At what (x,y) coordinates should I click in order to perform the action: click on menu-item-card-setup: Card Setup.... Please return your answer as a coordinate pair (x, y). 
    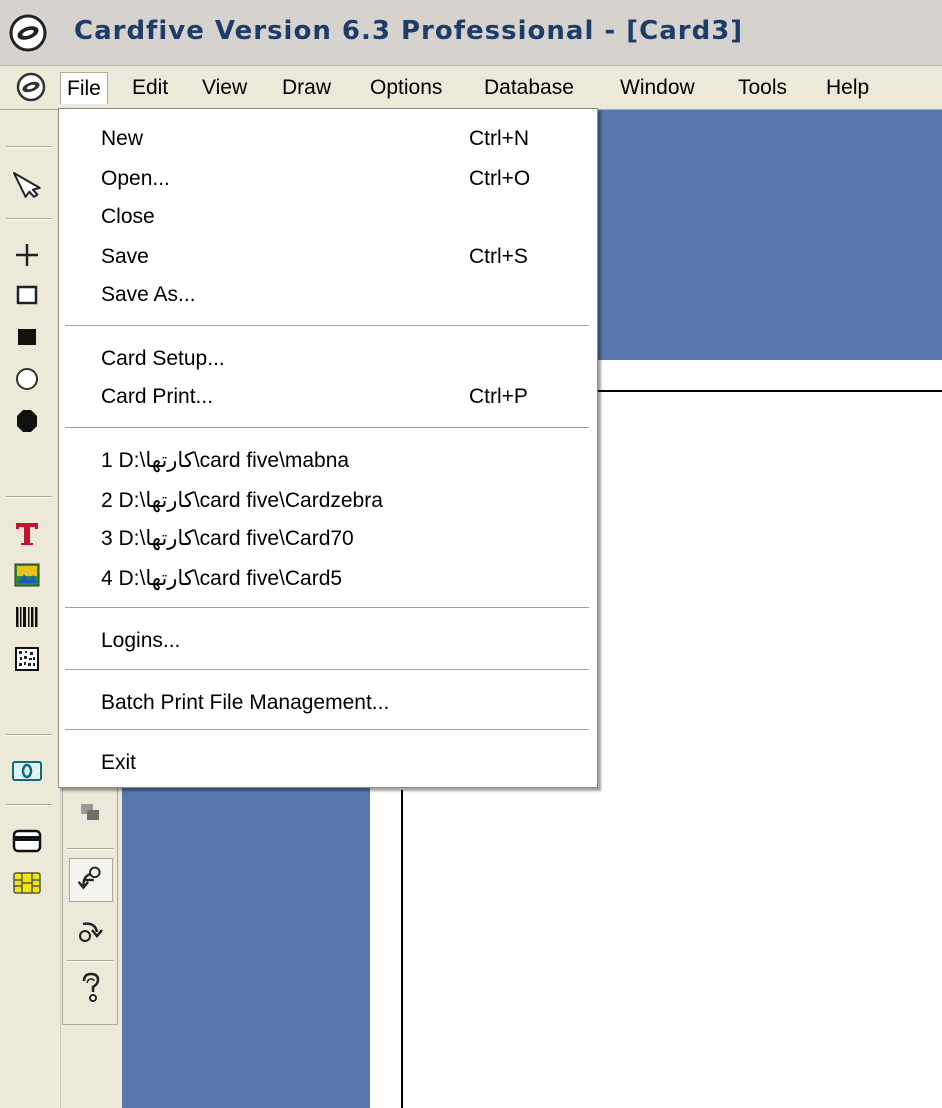
    Looking at the image, I should click on (328, 359).